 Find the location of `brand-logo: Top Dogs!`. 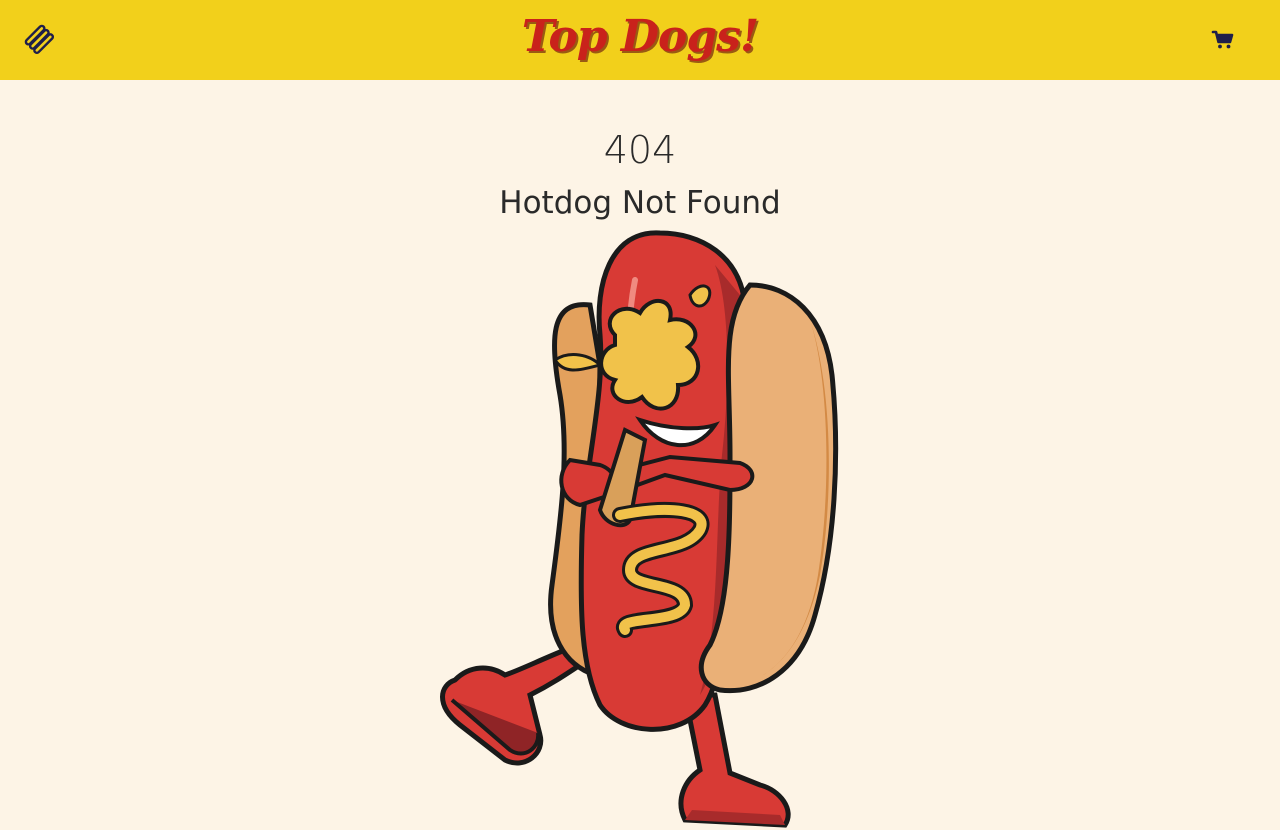

brand-logo: Top Dogs! is located at coordinates (640, 40).